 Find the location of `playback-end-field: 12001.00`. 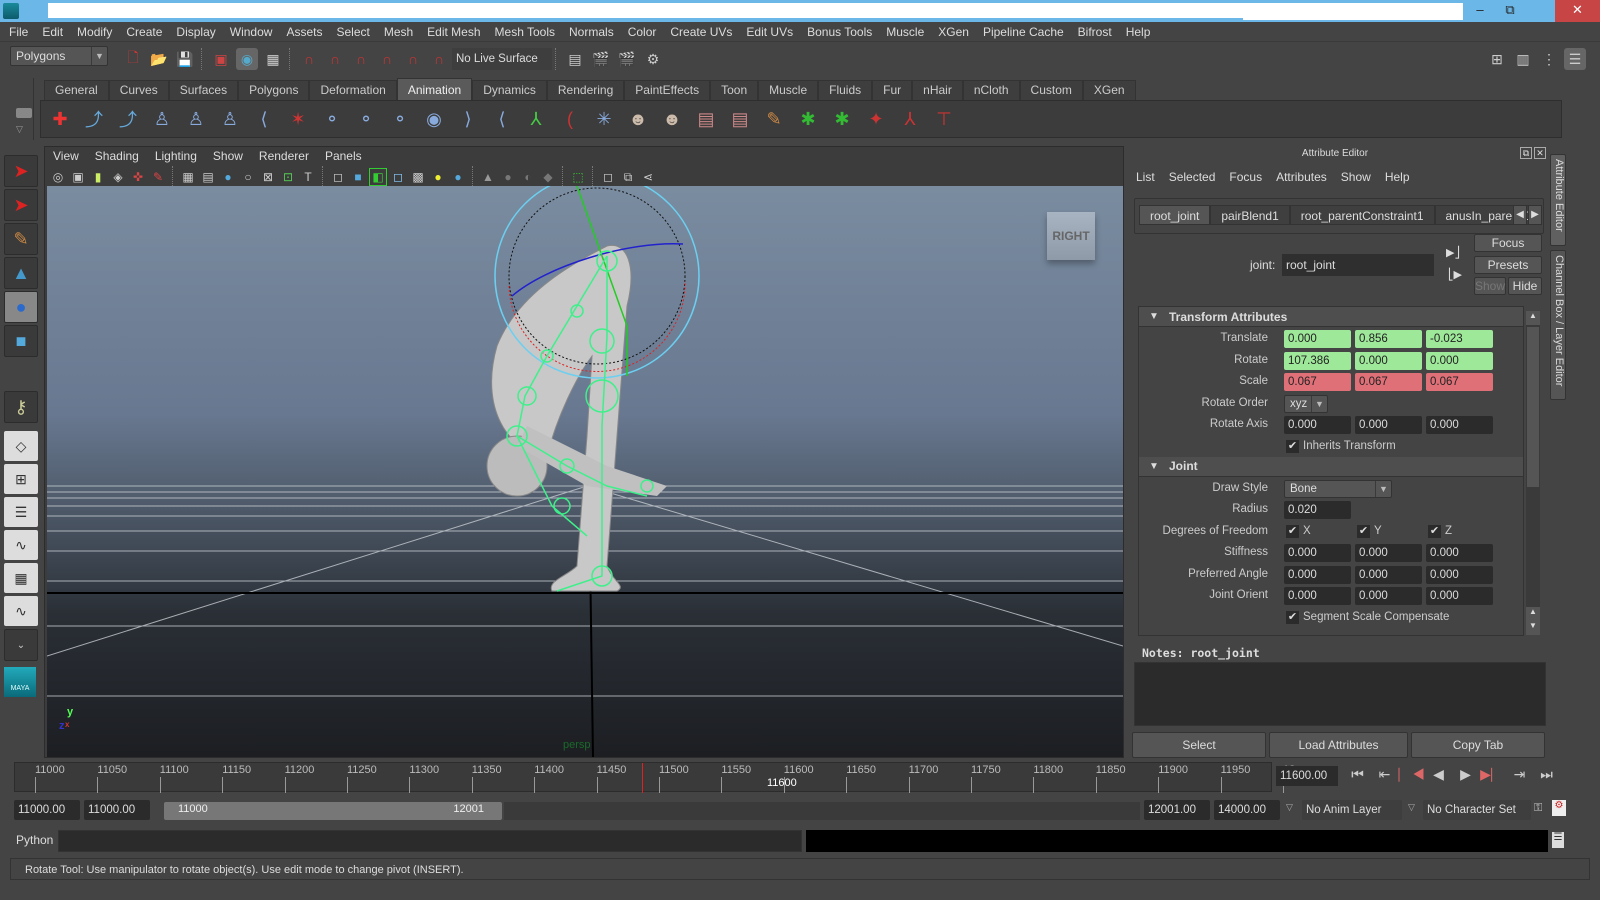

playback-end-field: 12001.00 is located at coordinates (1177, 810).